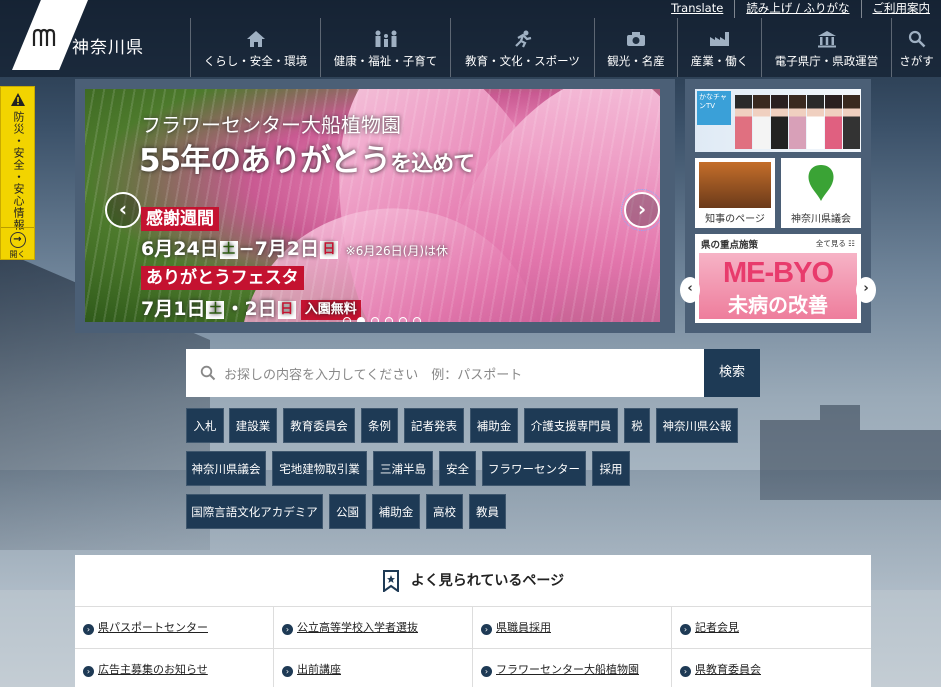 Image resolution: width=941 pixels, height=687 pixels. I want to click on tag-button: 安全, so click(457, 468).